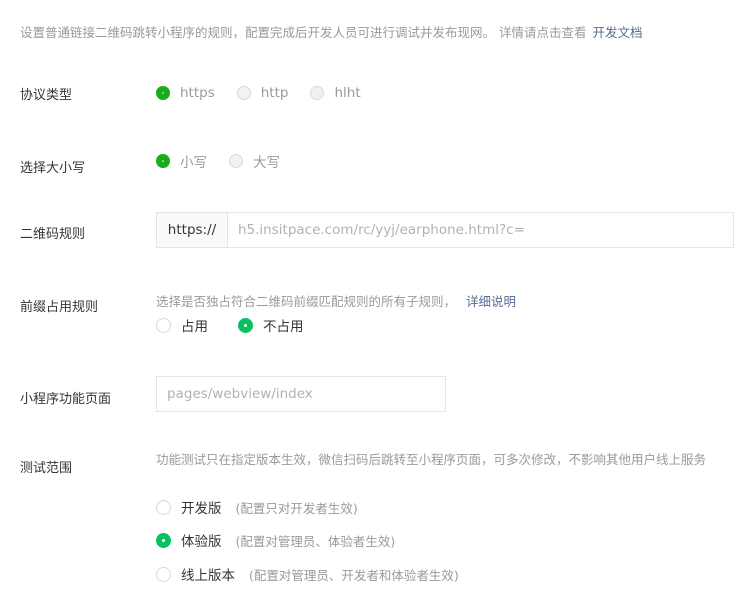 This screenshot has height=589, width=751. I want to click on test-scope-option-note: (配置对管理员、开发者和体验者生效), so click(354, 575).